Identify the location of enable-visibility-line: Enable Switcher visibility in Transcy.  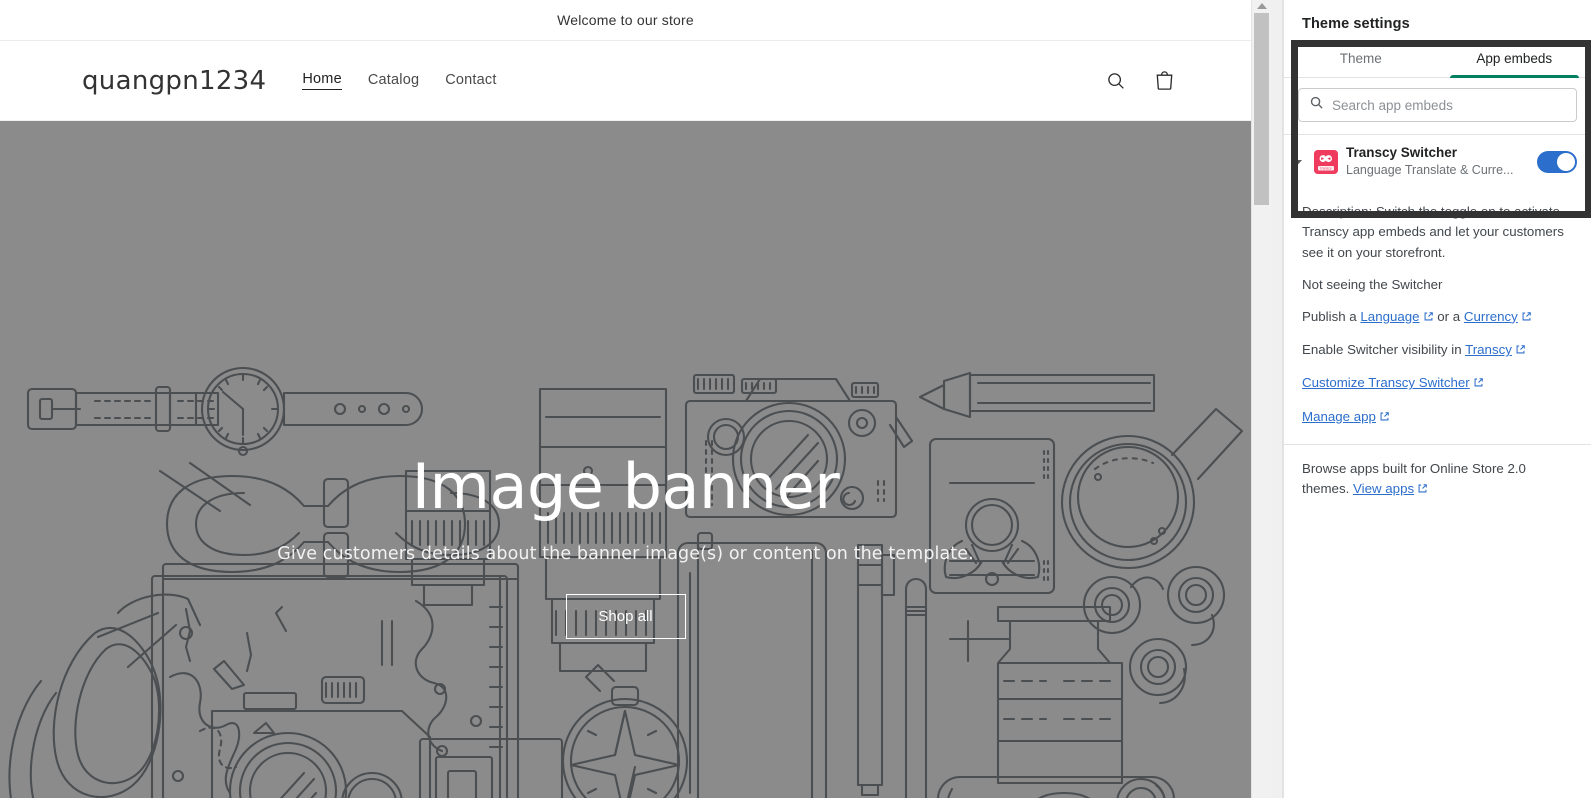
(1437, 350).